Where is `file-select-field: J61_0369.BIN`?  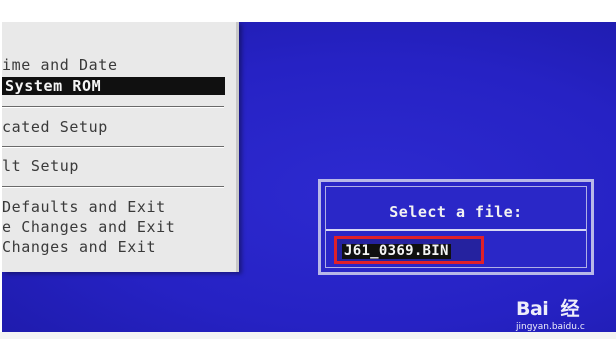 file-select-field: J61_0369.BIN is located at coordinates (409, 250).